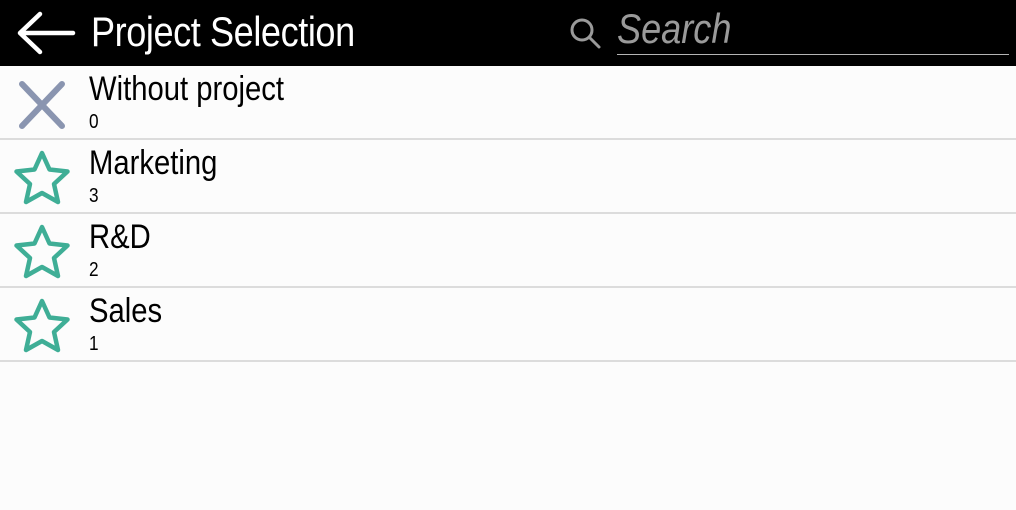  Describe the element at coordinates (223, 31) in the screenshot. I see `page-title: Project Selection` at that location.